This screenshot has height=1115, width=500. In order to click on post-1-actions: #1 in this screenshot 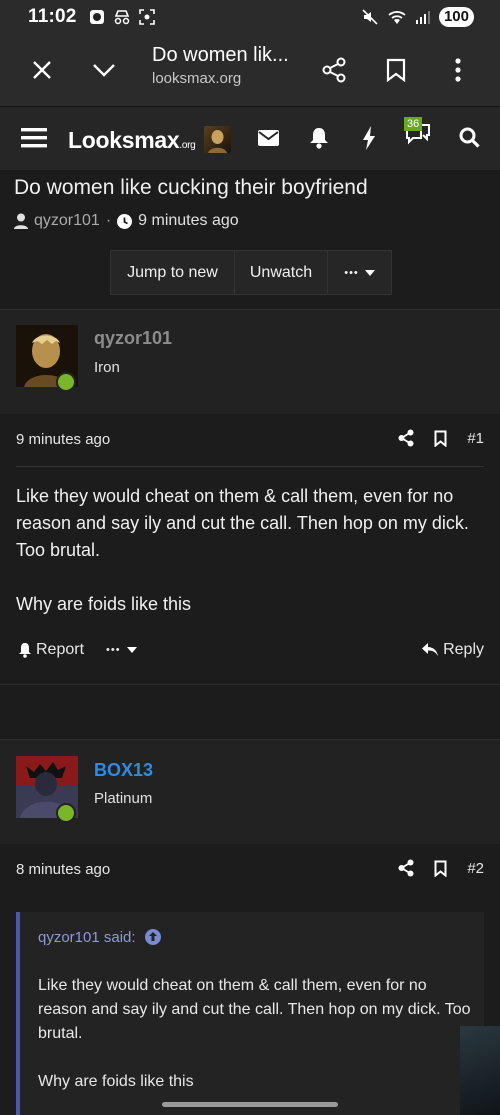, I will do `click(441, 438)`.